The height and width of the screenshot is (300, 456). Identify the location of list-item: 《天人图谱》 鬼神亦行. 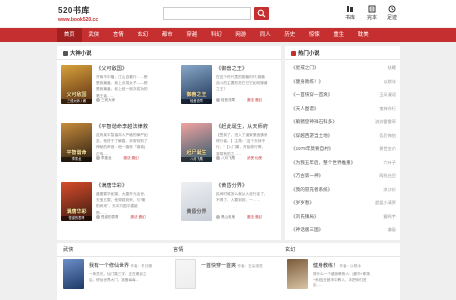
(343, 109).